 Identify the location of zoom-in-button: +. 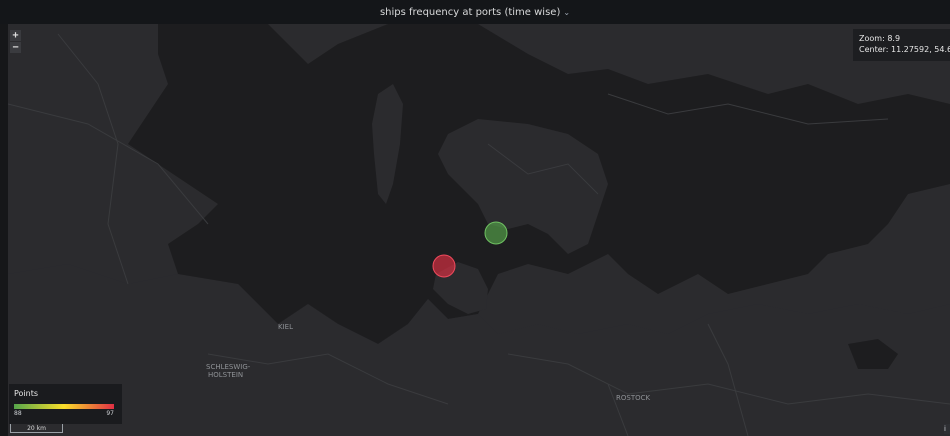
(15, 35).